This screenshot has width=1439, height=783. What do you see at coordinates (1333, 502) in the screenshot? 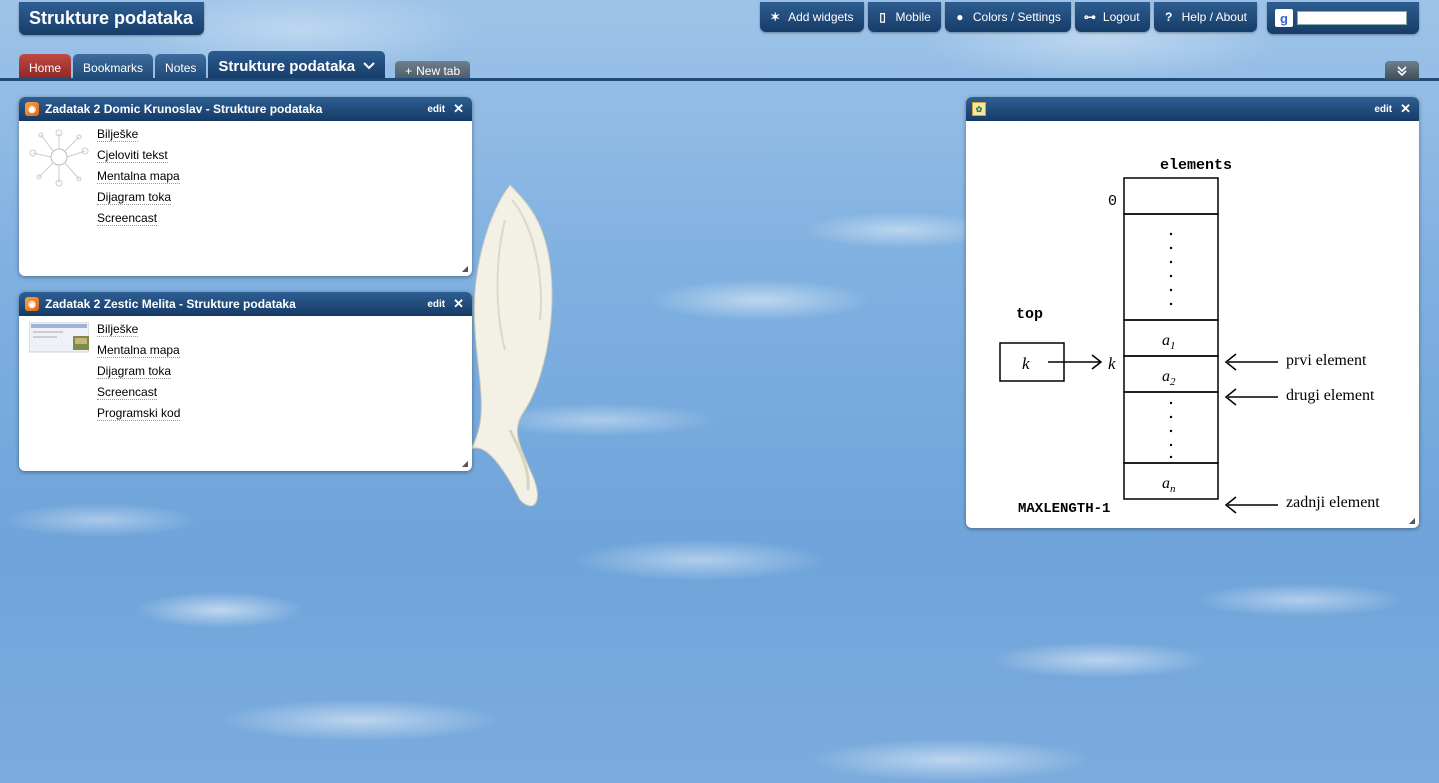
I see `last-element-label: zadnji element` at bounding box center [1333, 502].